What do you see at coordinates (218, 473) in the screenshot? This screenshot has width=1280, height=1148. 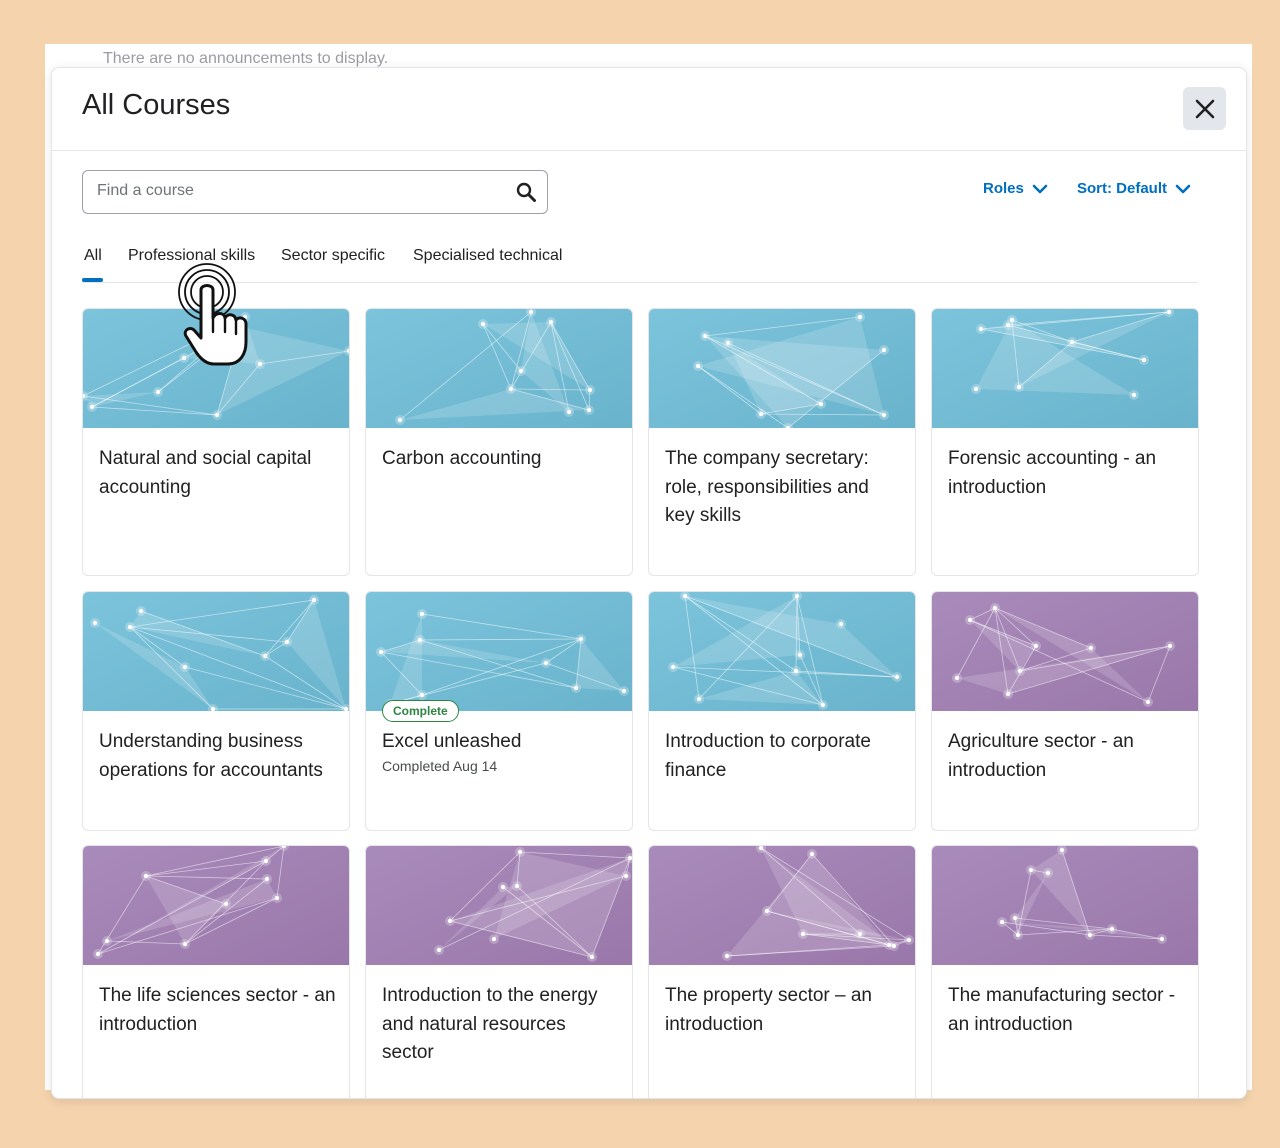 I see `course-title: Natural and social capital accounting` at bounding box center [218, 473].